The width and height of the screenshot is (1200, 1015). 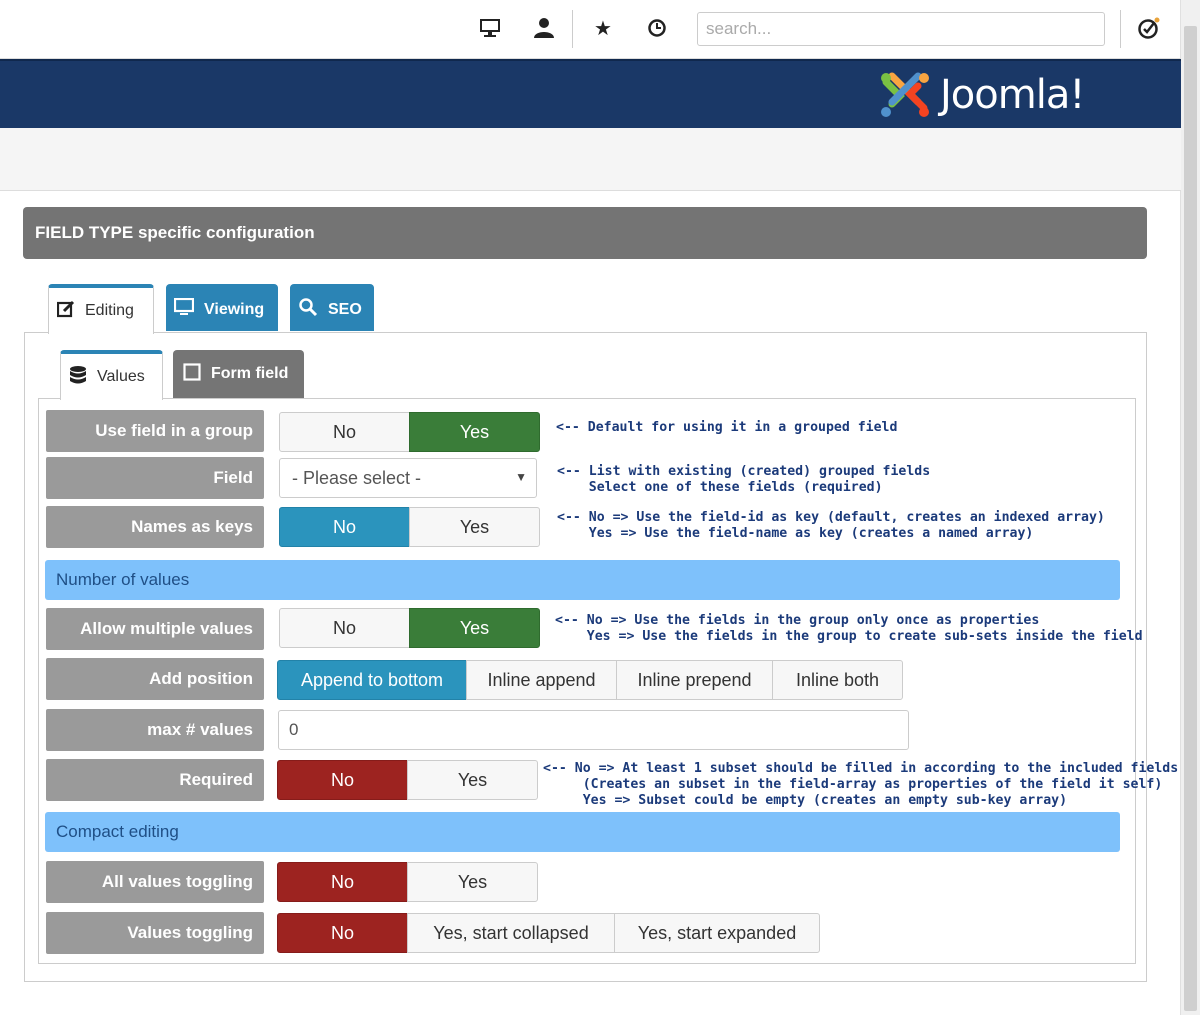 I want to click on add-position-label: Add position, so click(x=155, y=679).